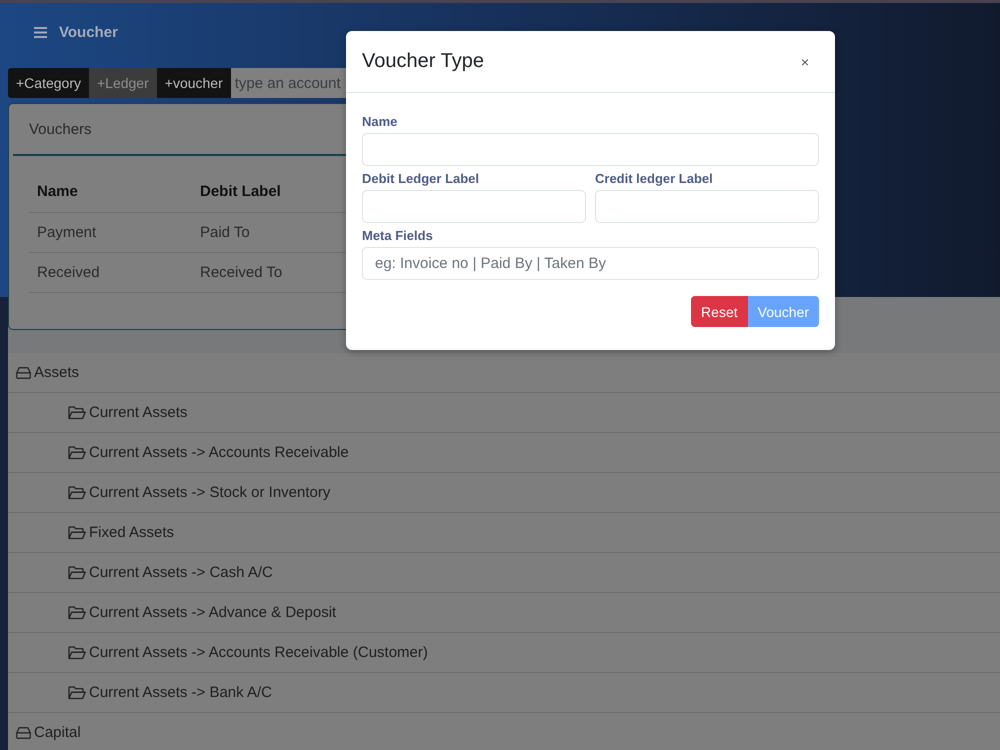 This screenshot has height=750, width=1000. I want to click on text-field: eg: Invoice no | Paid By | Taken By, so click(590, 263).